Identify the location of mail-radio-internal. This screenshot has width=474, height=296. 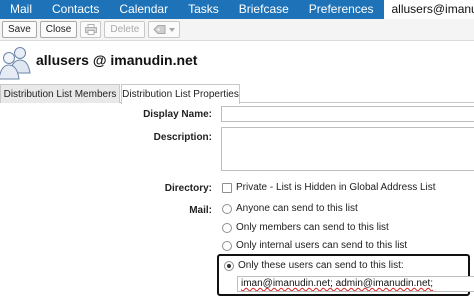
(227, 245).